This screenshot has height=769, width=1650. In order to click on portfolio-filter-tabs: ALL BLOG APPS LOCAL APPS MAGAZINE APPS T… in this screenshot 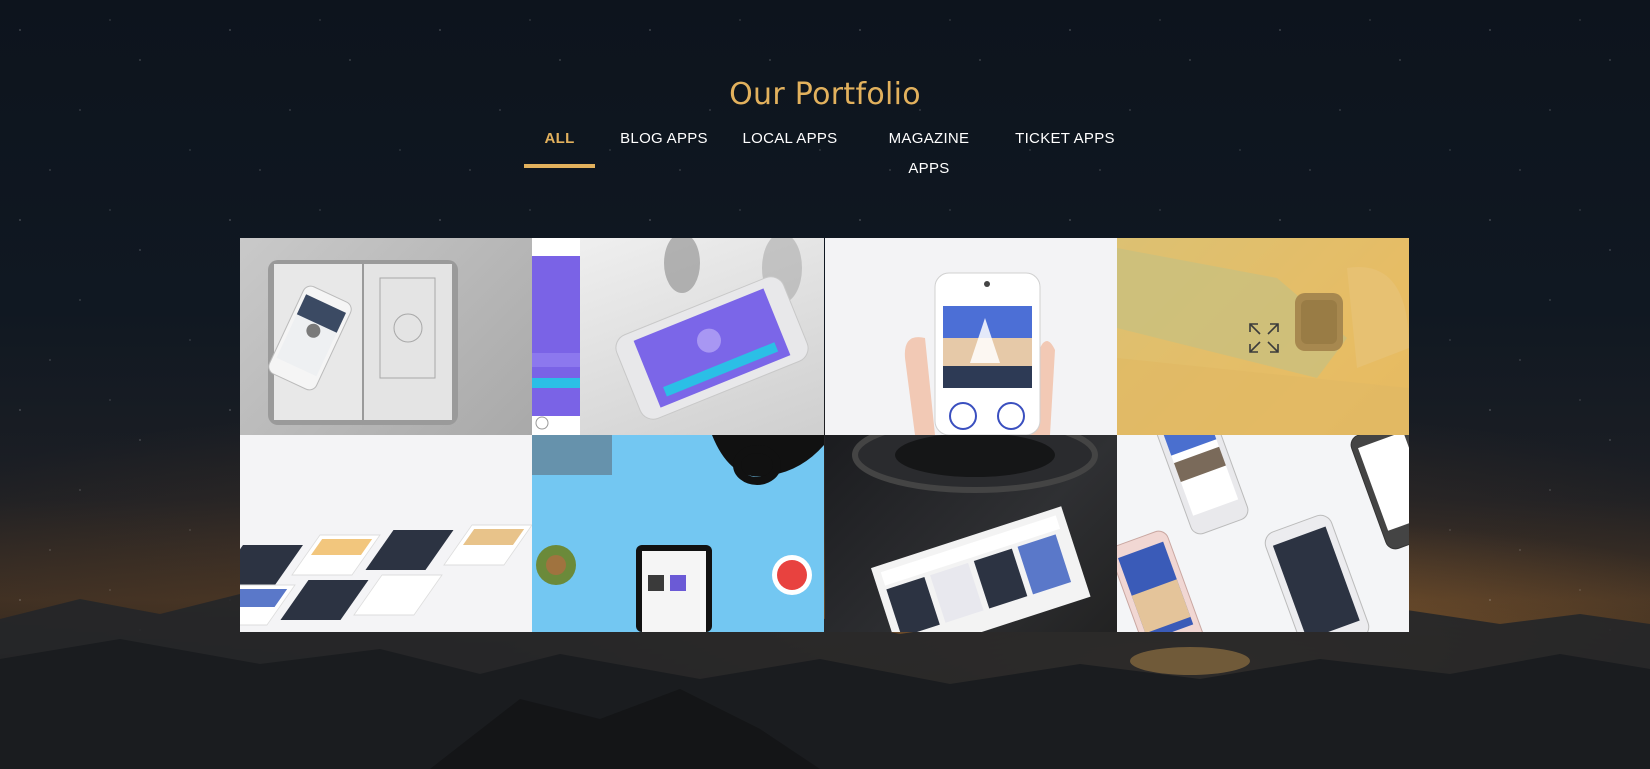, I will do `click(825, 150)`.